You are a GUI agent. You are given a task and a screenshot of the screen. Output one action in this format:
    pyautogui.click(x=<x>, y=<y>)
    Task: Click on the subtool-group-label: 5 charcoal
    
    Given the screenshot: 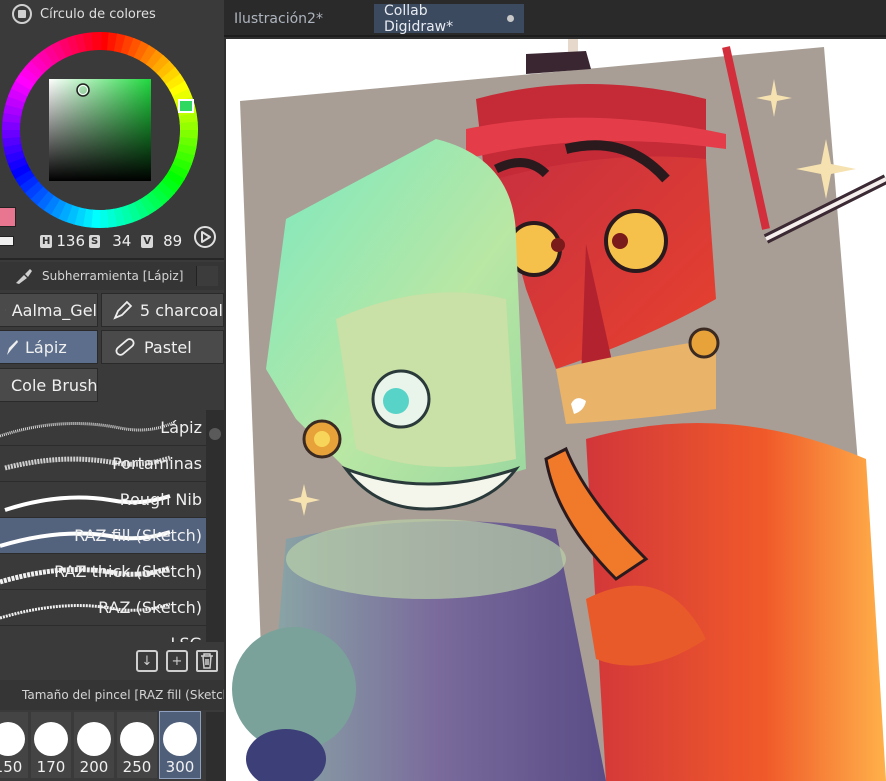 What is the action you would take?
    pyautogui.click(x=181, y=310)
    